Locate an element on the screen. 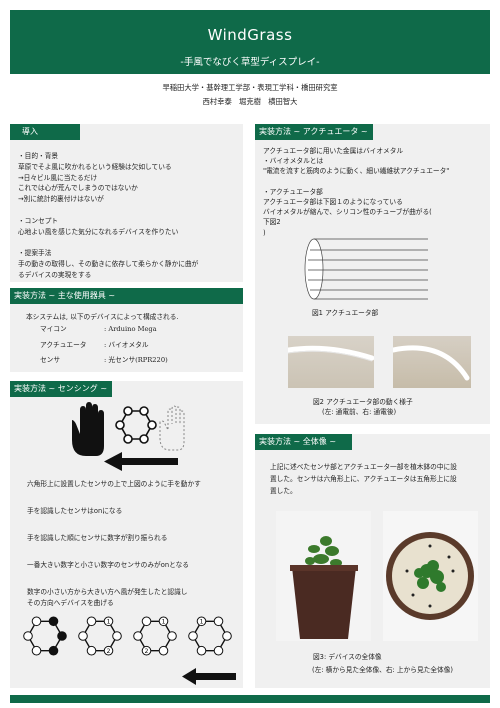 The height and width of the screenshot is (708, 500). overall-text: 上記に述べたセンサ部とアクチュエータ一部を植木鉢の中に設 is located at coordinates (363, 467).